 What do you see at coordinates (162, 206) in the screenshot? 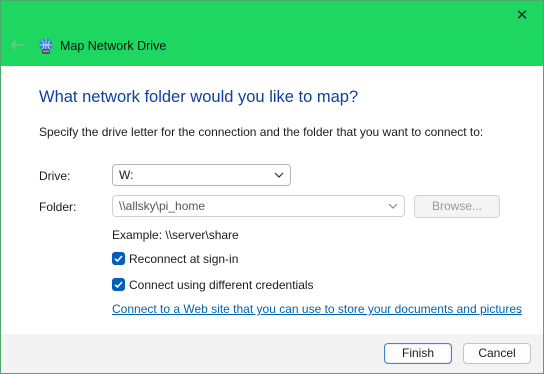
I see `folder-combobox-value: \\allsky\pi_home` at bounding box center [162, 206].